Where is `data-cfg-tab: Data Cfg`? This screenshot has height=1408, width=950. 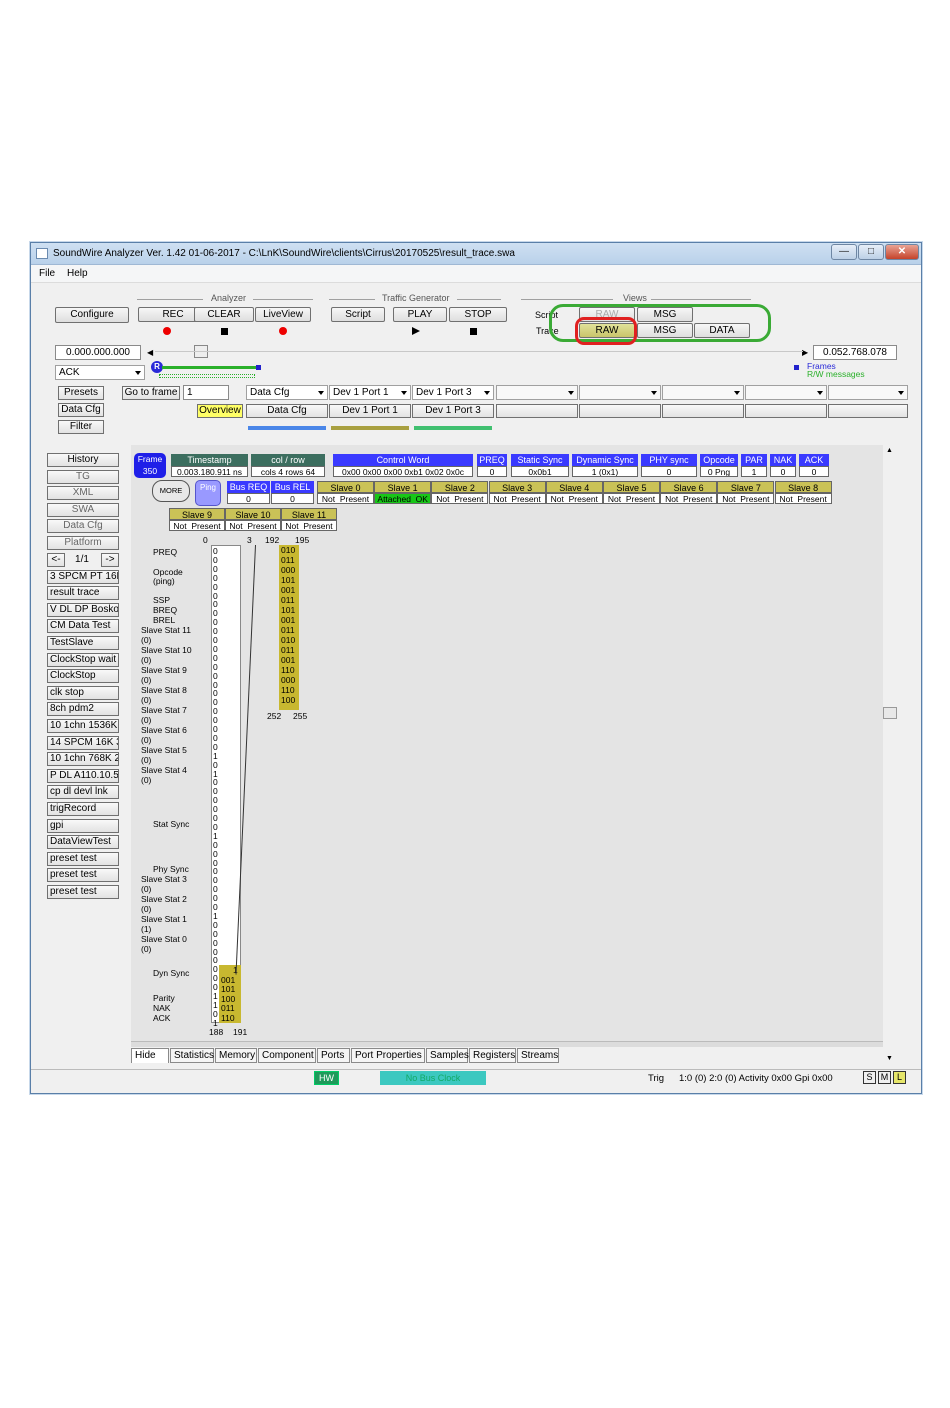 data-cfg-tab: Data Cfg is located at coordinates (287, 411).